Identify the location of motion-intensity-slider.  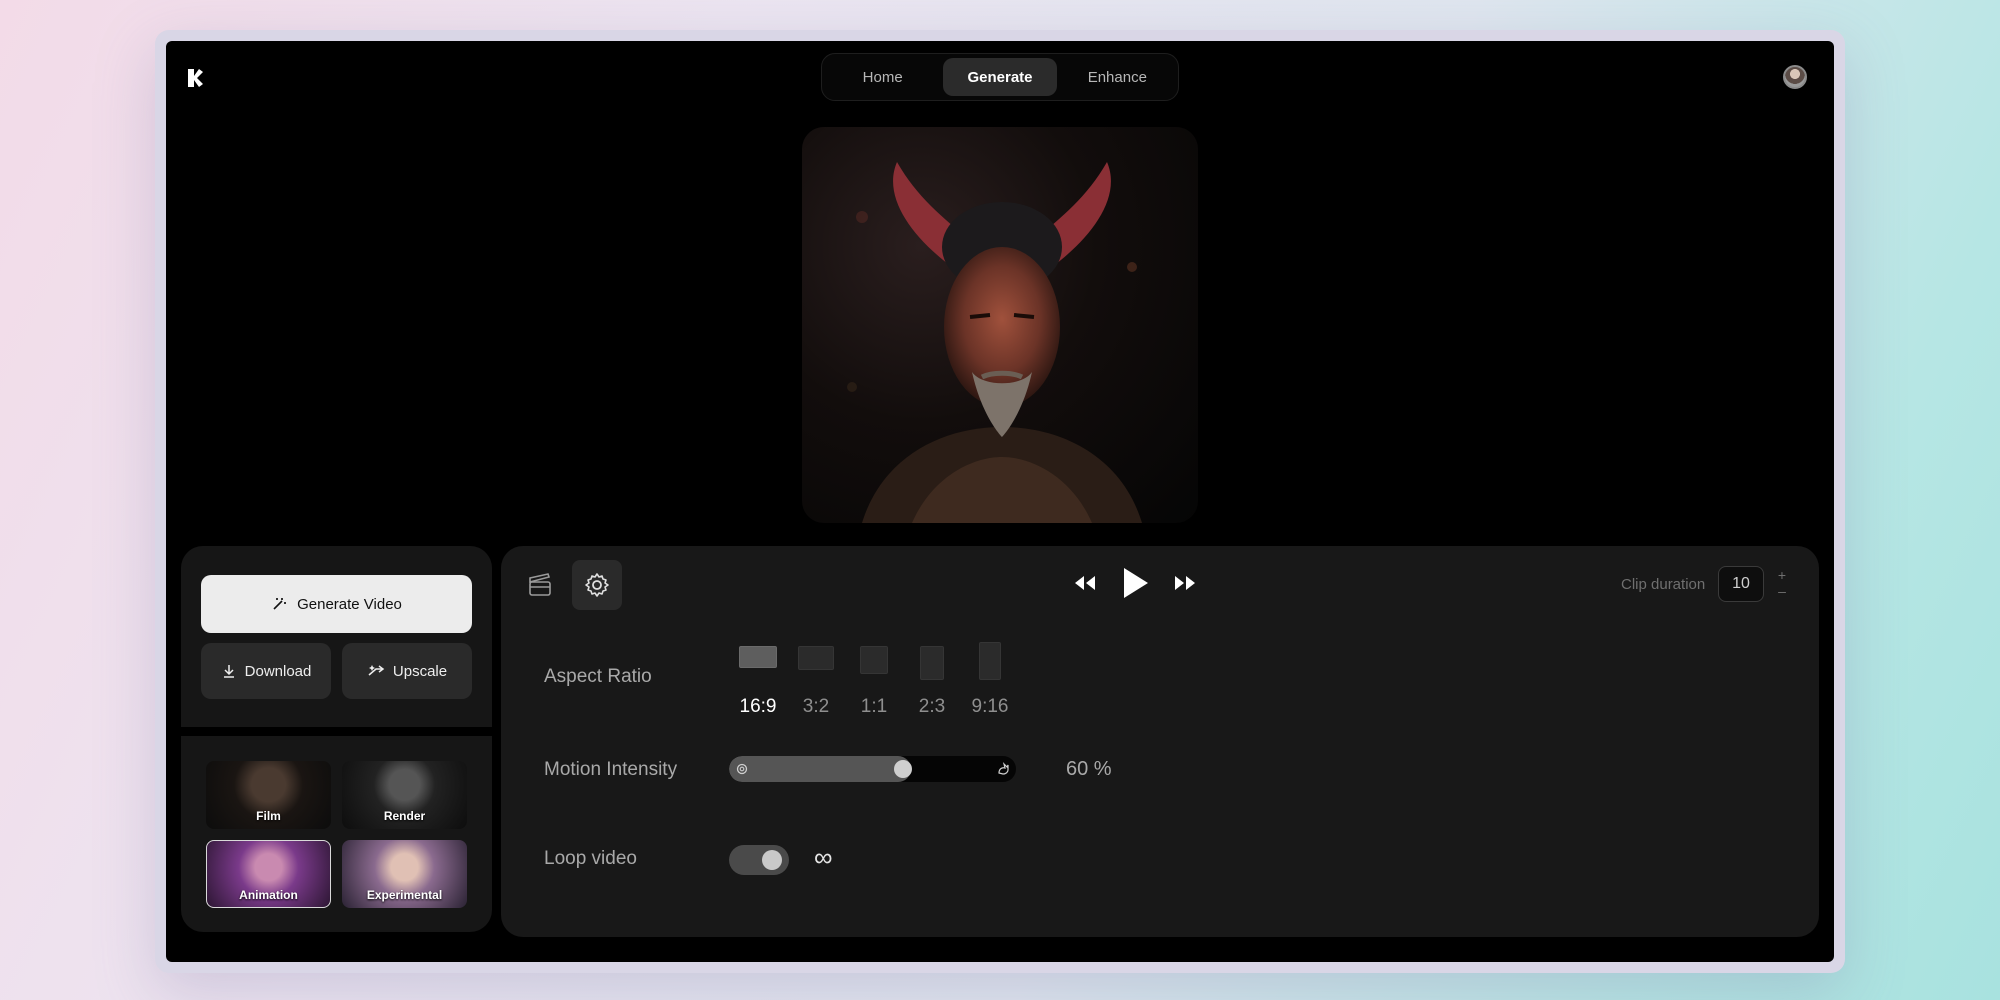
(872, 769).